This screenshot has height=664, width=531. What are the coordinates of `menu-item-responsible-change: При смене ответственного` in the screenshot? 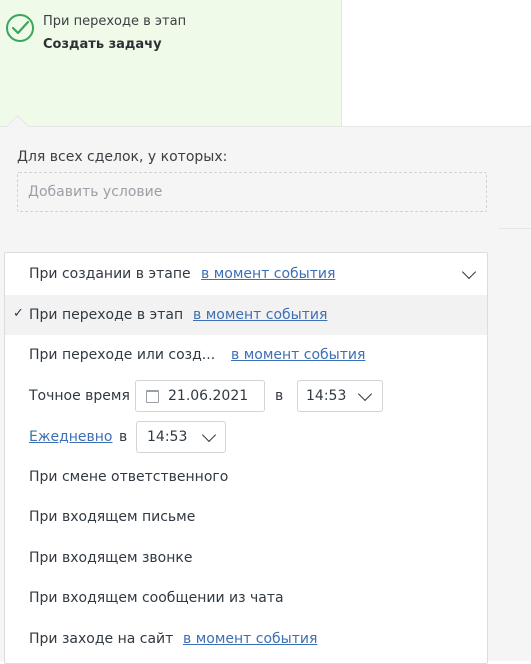 It's located at (246, 477).